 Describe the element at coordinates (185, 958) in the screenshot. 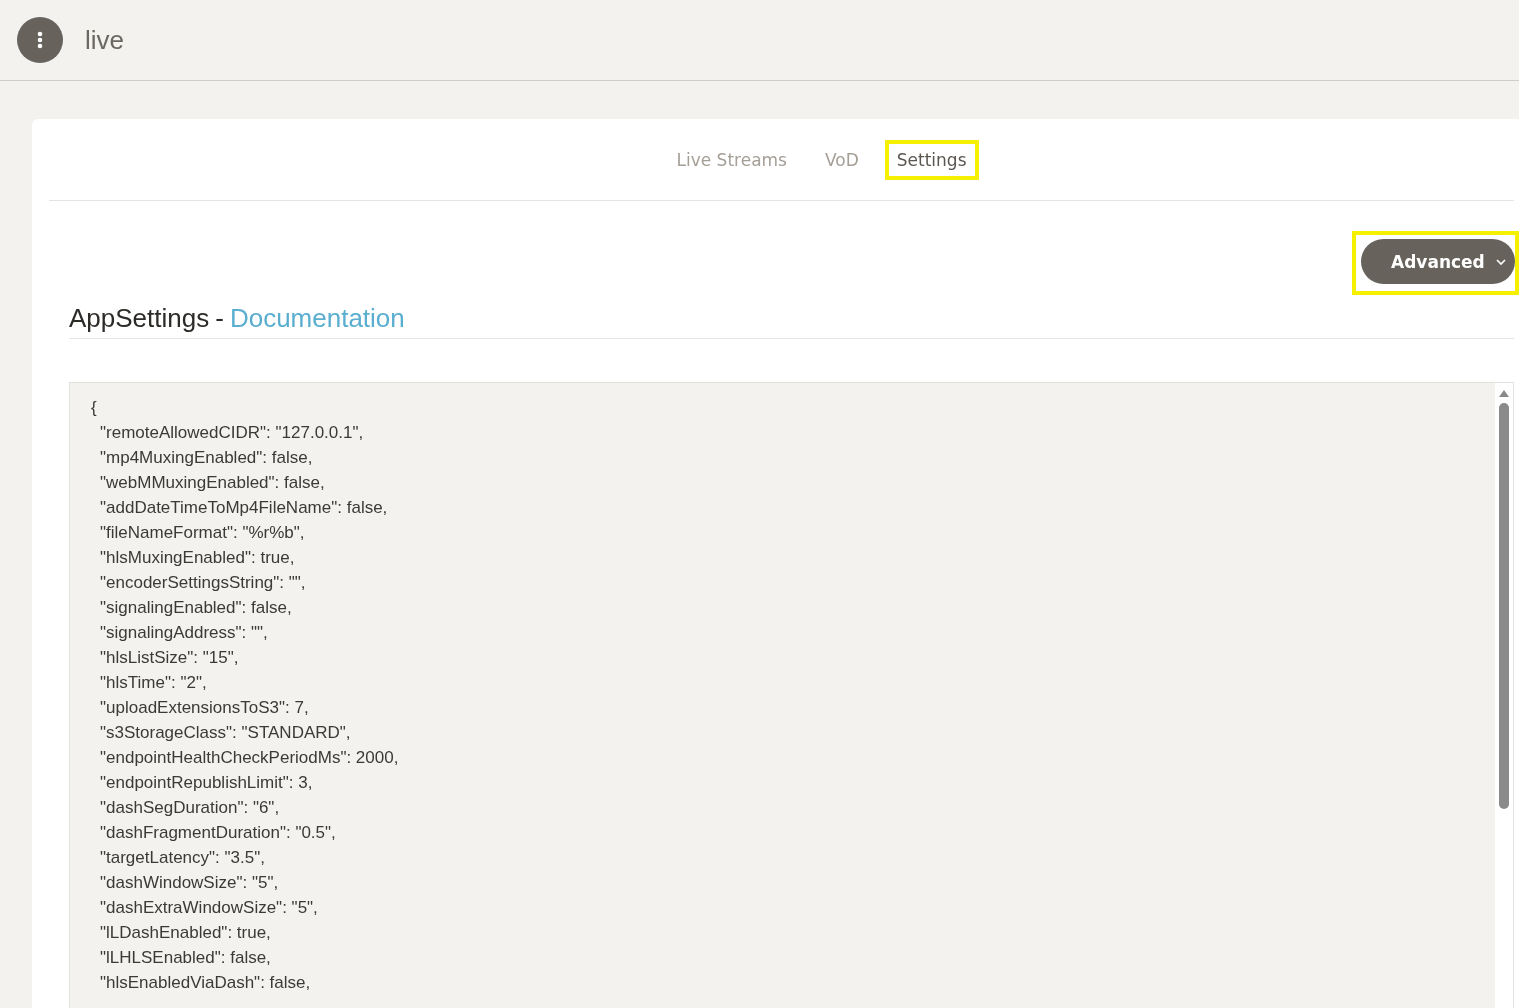

I see `code-line: "lLHLSEnabled": false,` at that location.